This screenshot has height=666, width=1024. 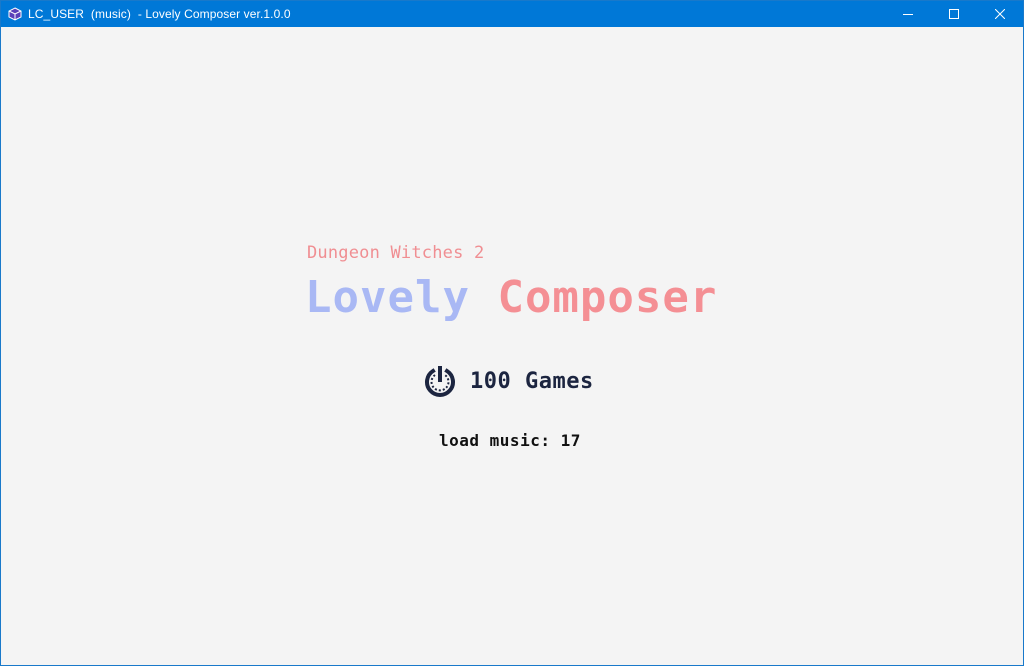 What do you see at coordinates (387, 297) in the screenshot?
I see `title-lovely: Lovely` at bounding box center [387, 297].